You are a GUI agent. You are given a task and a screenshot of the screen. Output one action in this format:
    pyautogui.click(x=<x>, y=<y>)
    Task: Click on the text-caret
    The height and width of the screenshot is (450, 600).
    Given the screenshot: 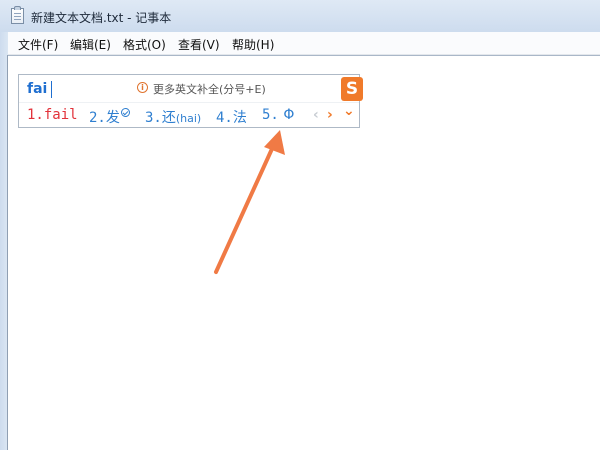 What is the action you would take?
    pyautogui.click(x=51, y=89)
    